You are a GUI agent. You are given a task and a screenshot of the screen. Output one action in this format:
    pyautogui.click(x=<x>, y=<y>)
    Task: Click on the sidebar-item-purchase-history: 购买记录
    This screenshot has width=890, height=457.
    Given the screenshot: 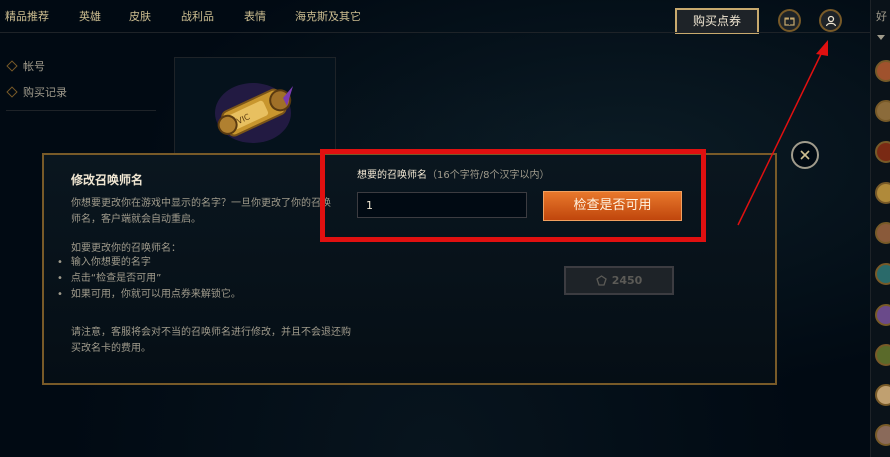 What is the action you would take?
    pyautogui.click(x=36, y=92)
    